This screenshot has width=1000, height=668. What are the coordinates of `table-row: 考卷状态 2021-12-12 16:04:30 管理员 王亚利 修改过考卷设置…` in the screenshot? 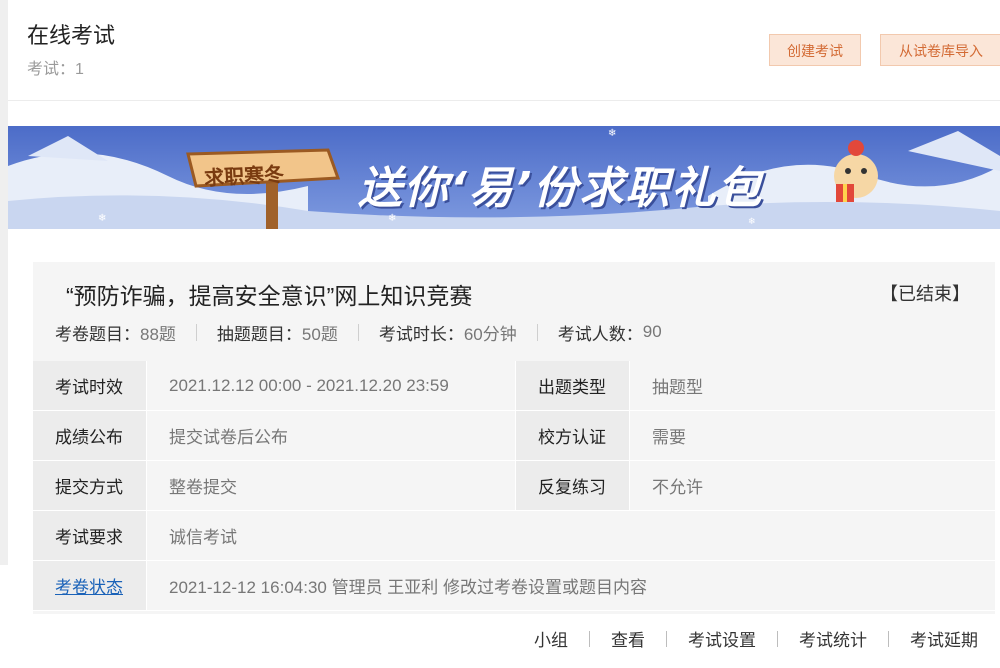 It's located at (514, 585).